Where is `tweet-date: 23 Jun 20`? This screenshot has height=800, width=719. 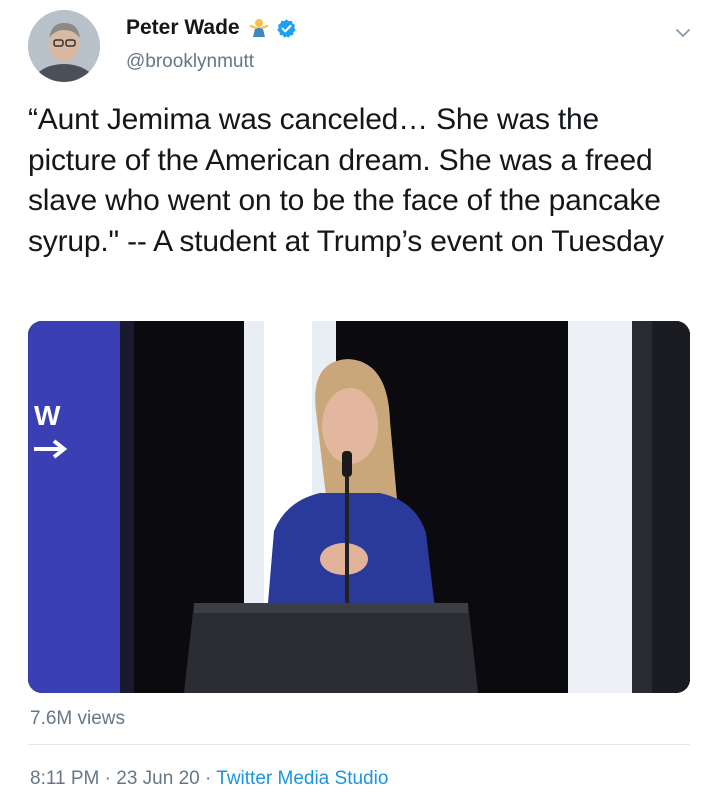 tweet-date: 23 Jun 20 is located at coordinates (157, 778).